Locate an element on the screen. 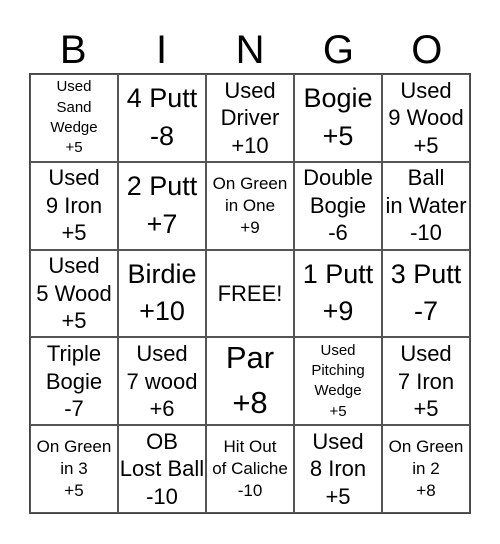 The image size is (500, 544). cell-label: On Green in 3 +5 is located at coordinates (74, 468).